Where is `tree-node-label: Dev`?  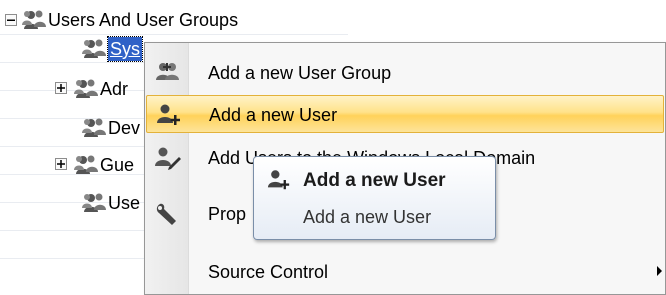
tree-node-label: Dev is located at coordinates (124, 128).